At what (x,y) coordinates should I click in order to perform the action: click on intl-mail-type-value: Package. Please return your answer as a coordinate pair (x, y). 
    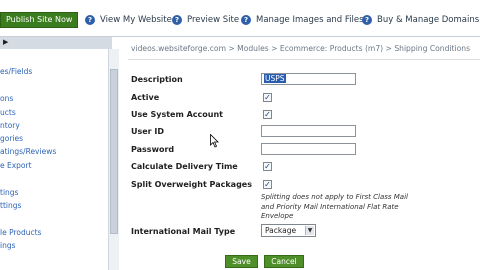
    Looking at the image, I should click on (281, 230).